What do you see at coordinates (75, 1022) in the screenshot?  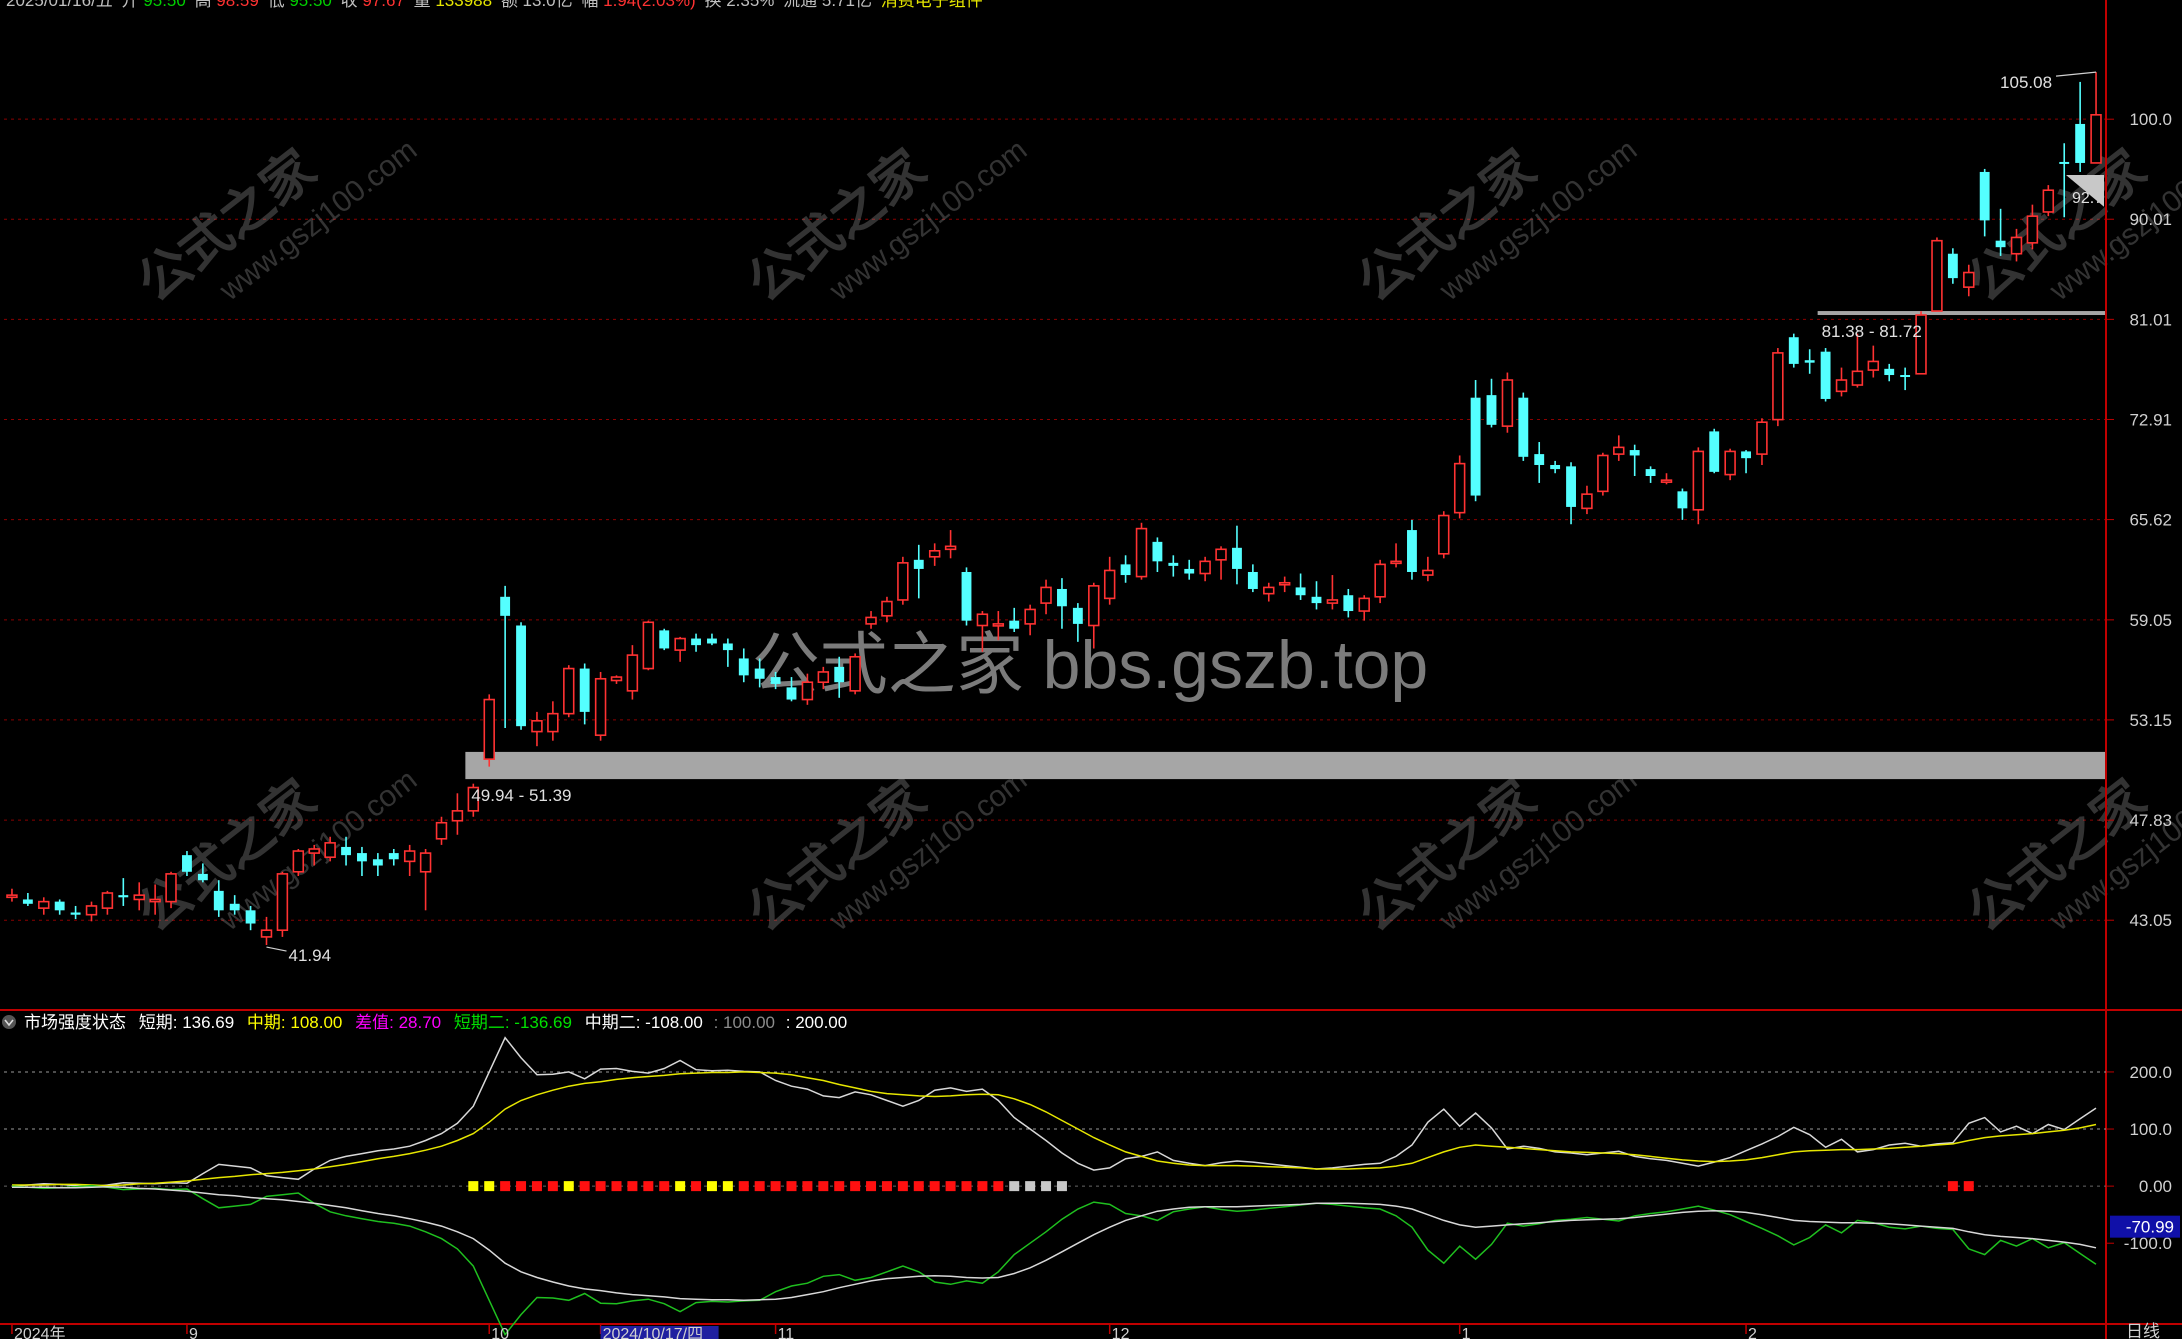 I see `indicator-title: 市场强度状态` at bounding box center [75, 1022].